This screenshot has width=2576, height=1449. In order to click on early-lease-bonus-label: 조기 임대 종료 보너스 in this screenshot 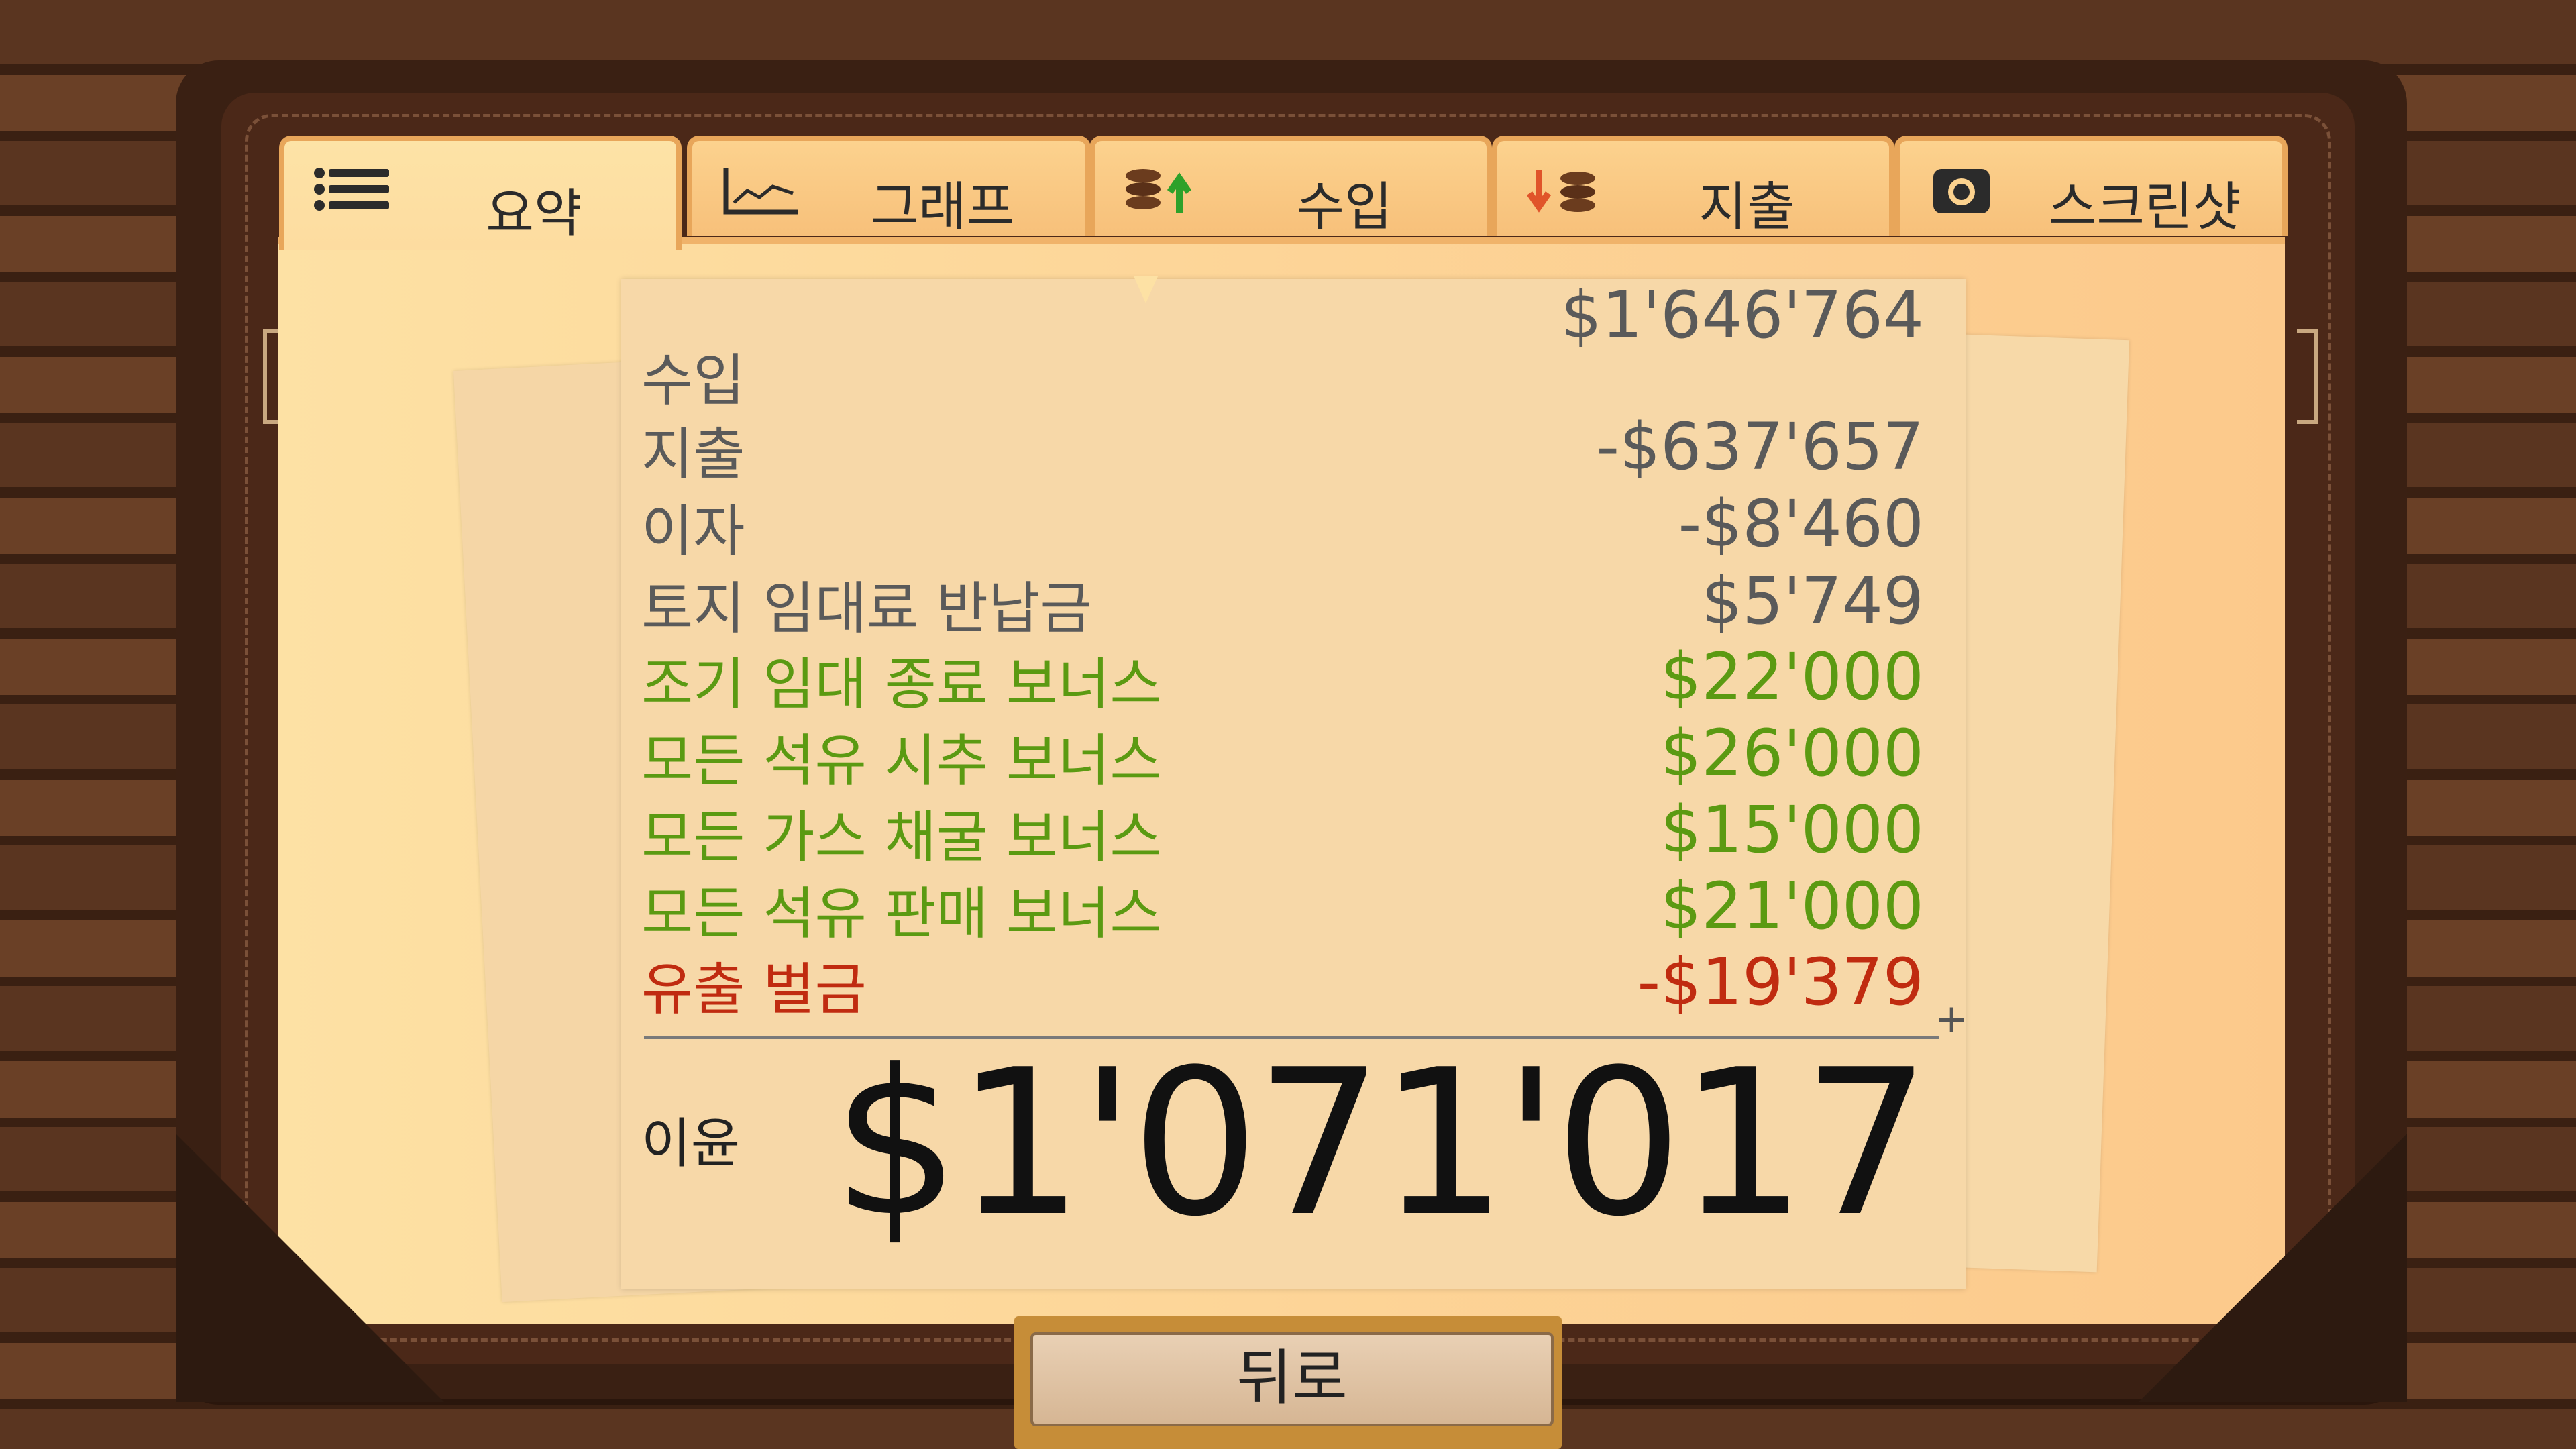, I will do `click(901, 684)`.